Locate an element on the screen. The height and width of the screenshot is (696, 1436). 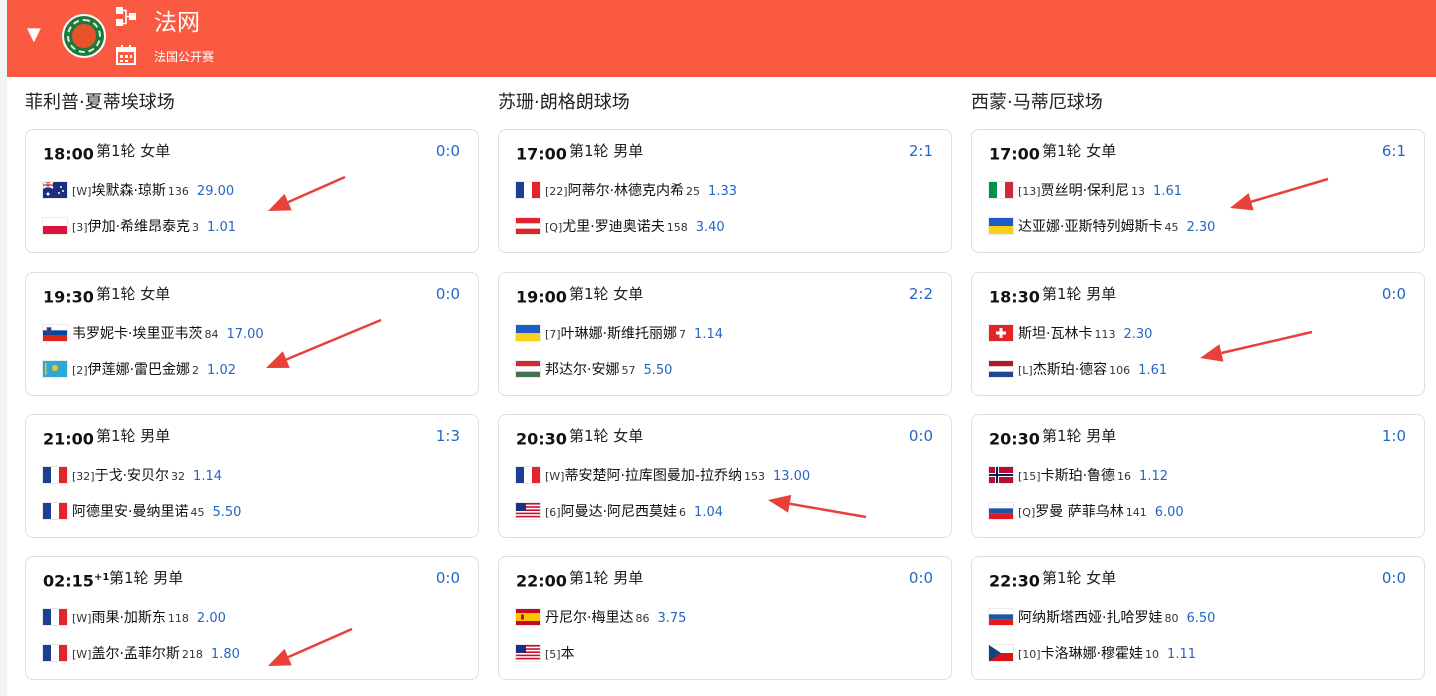
player-row: [Q]尤里·罗迪奥诺夫 158 3.40 is located at coordinates (620, 227).